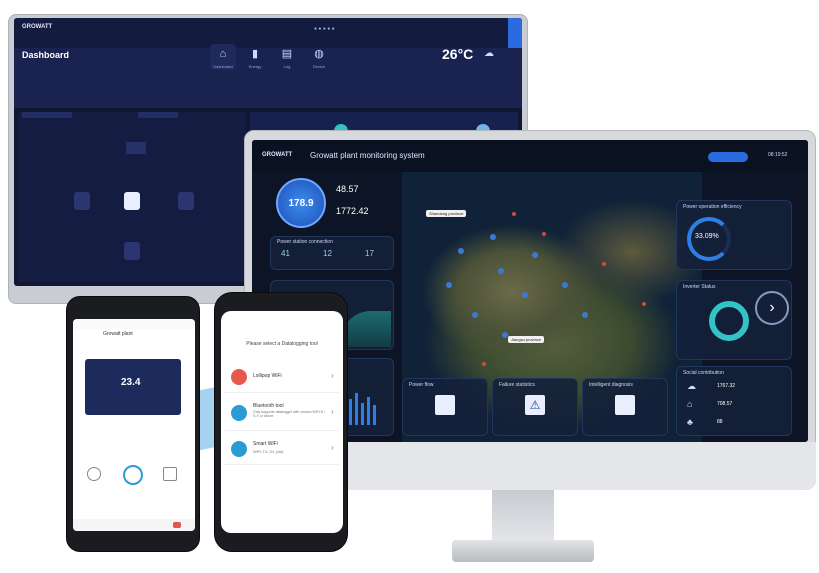 The image size is (819, 573). Describe the element at coordinates (366, 329) in the screenshot. I see `area-chart` at that location.